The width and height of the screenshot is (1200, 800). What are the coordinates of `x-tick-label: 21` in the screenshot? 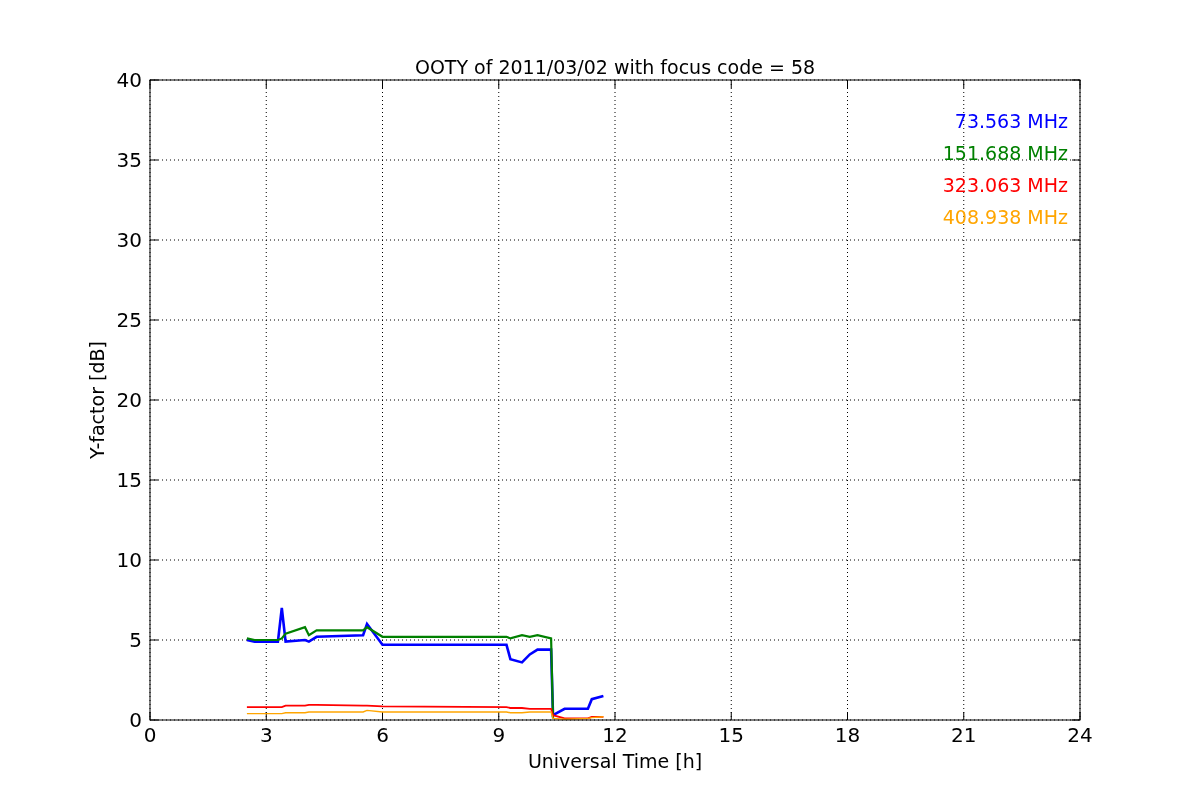 It's located at (964, 735).